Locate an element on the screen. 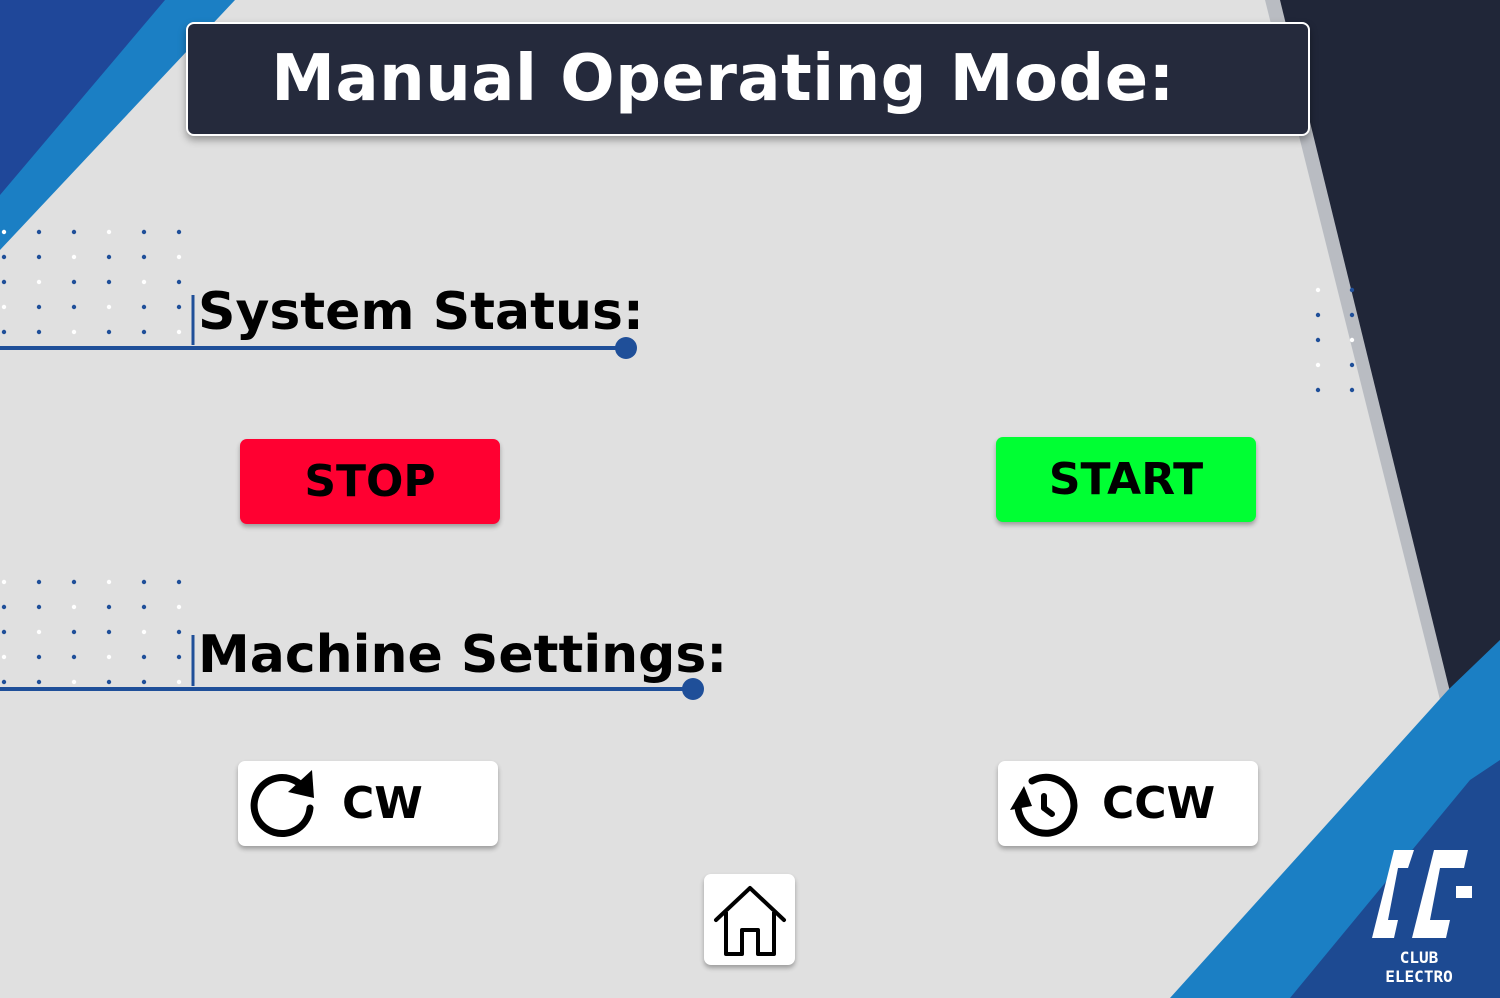  home-button is located at coordinates (749, 919).